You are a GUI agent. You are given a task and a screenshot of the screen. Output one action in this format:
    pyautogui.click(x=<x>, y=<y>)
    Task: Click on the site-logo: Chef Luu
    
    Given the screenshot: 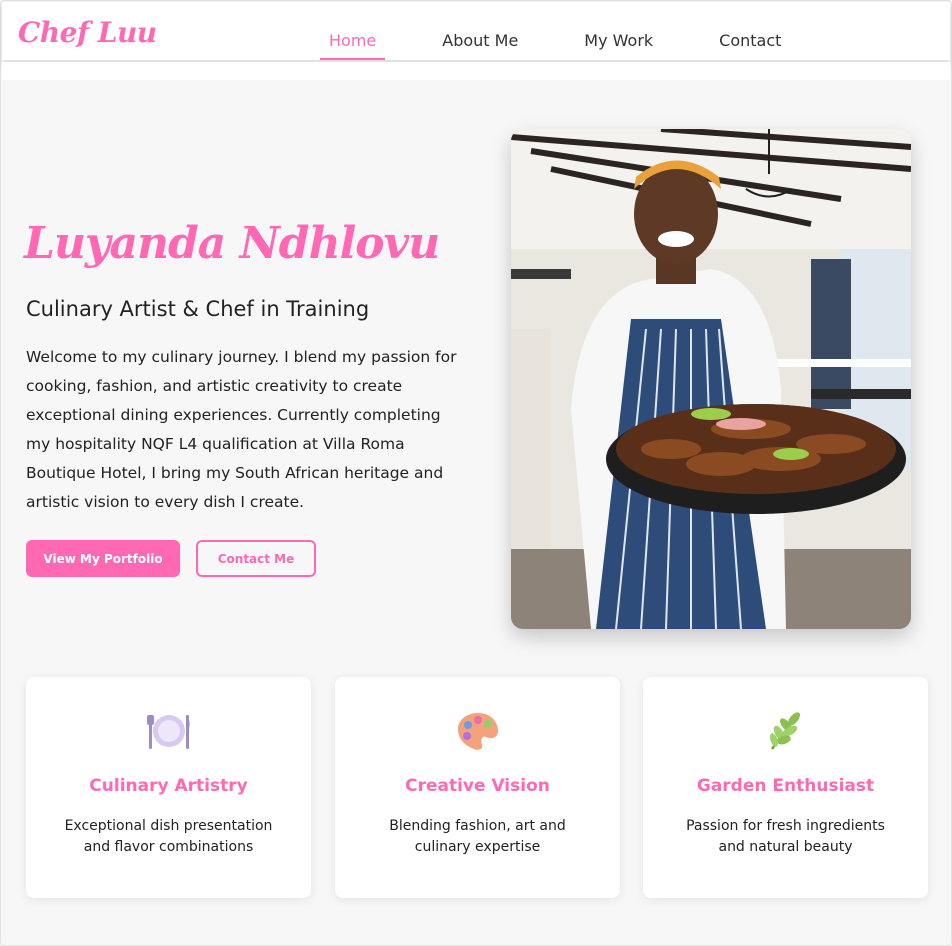 What is the action you would take?
    pyautogui.click(x=87, y=32)
    